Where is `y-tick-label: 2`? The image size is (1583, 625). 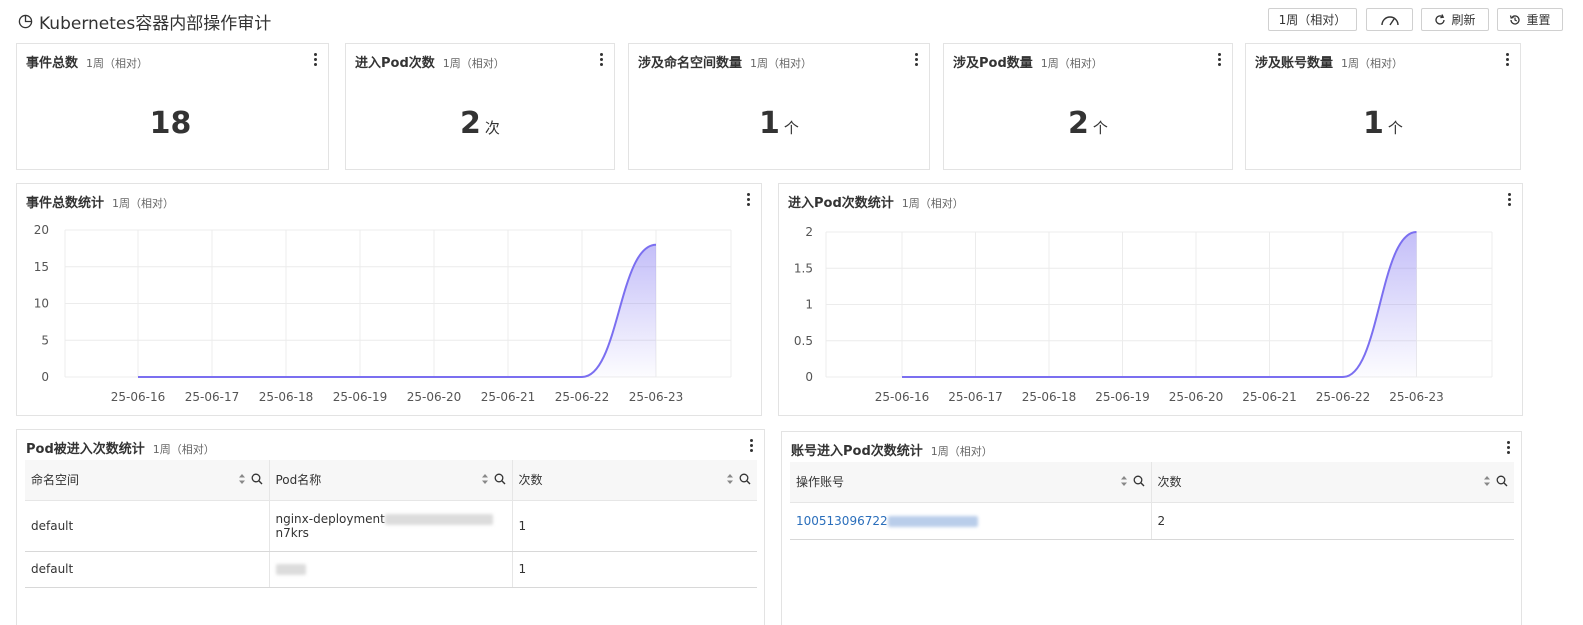
y-tick-label: 2 is located at coordinates (809, 232).